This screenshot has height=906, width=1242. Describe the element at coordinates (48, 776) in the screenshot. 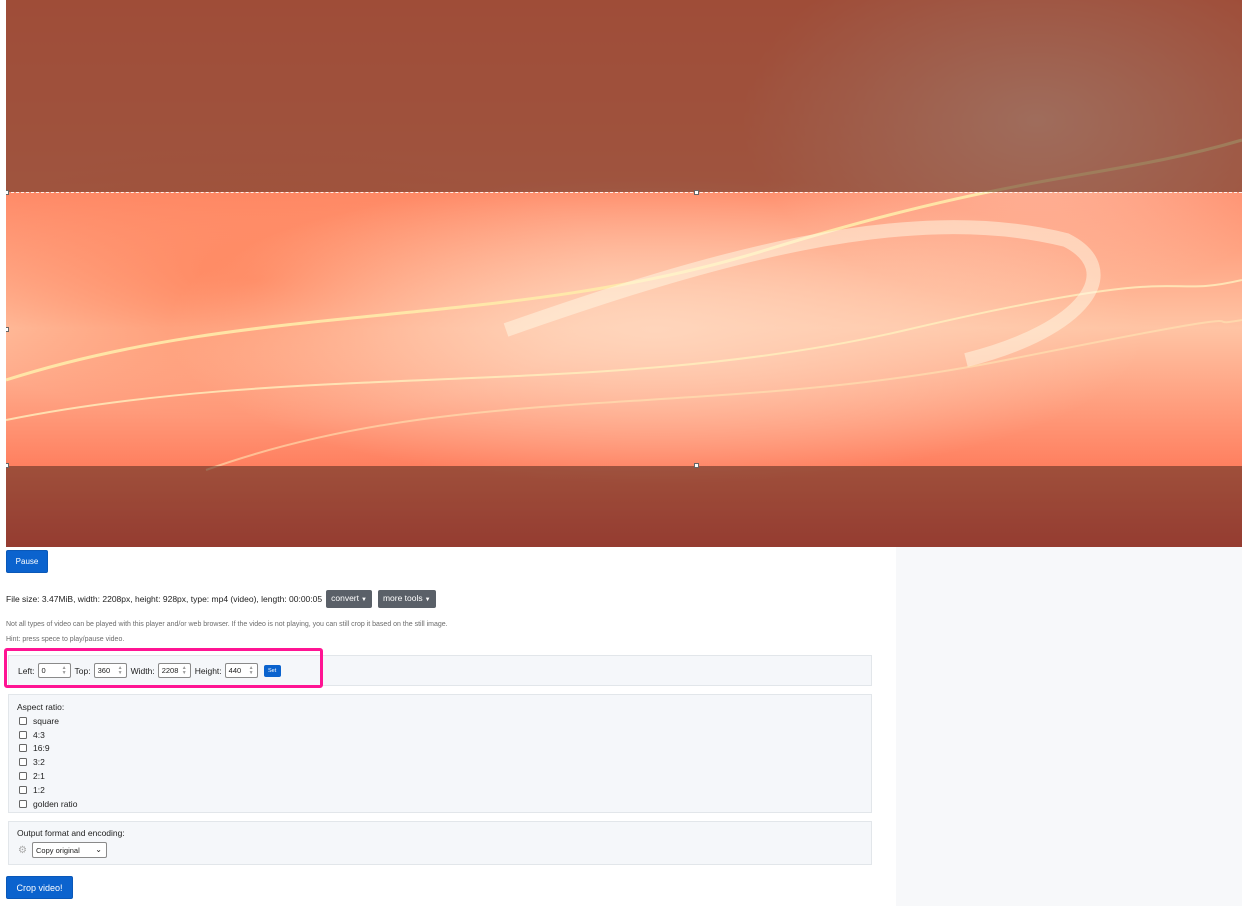

I see `aspect-option-2-1: 2:1` at that location.